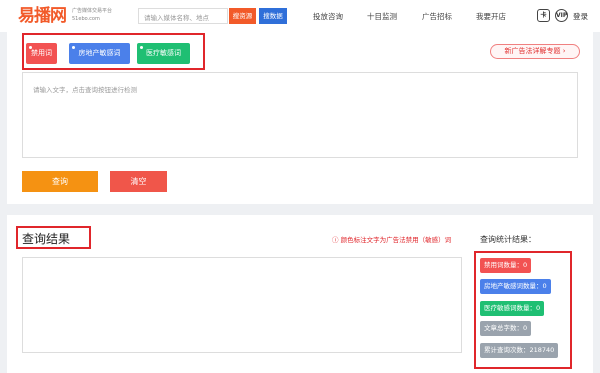 This screenshot has height=373, width=600. What do you see at coordinates (561, 15) in the screenshot?
I see `vip-icon: VIP` at bounding box center [561, 15].